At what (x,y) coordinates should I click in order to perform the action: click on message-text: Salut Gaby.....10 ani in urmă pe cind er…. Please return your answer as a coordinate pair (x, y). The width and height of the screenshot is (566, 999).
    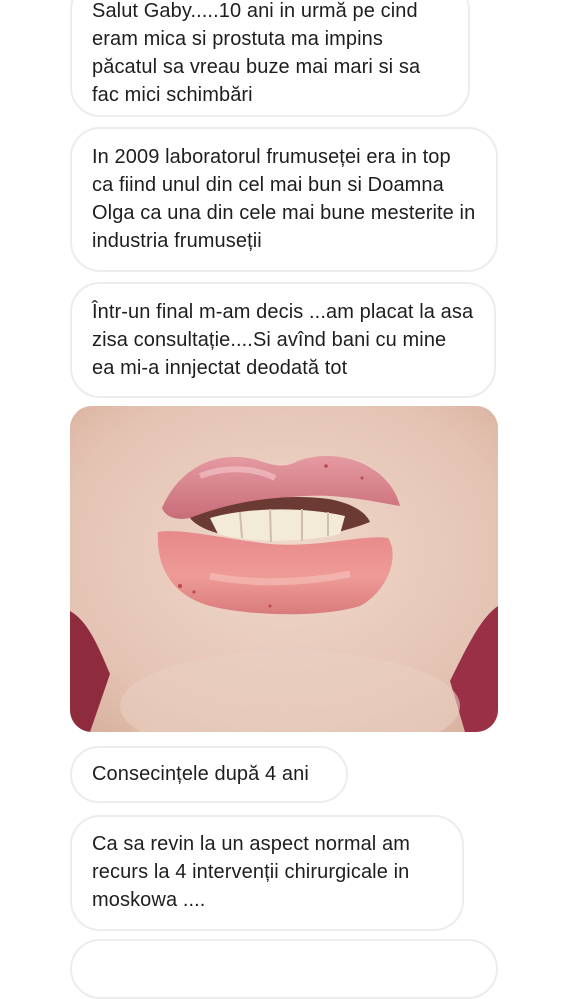
    Looking at the image, I should click on (256, 53).